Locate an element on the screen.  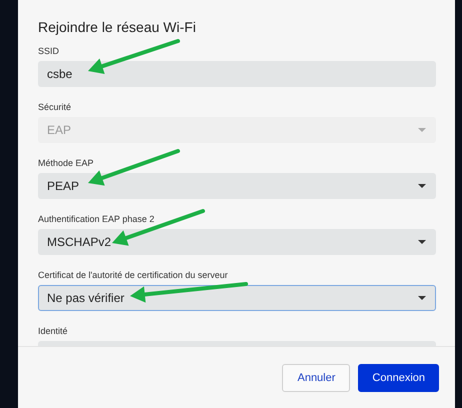
field-label: Authentification EAP phase 2 is located at coordinates (97, 219).